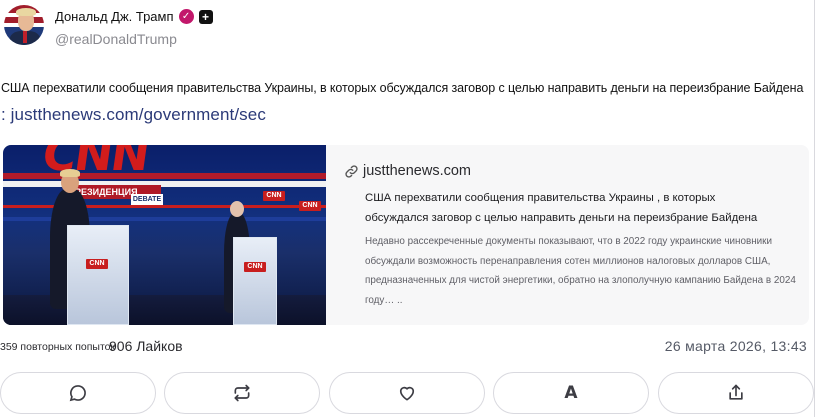 The width and height of the screenshot is (815, 417). I want to click on author-name-row: Дональд Дж. Трамп ✓ +, so click(134, 16).